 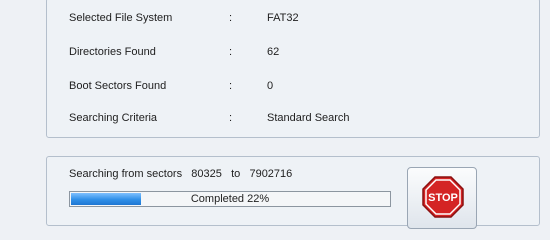 I want to click on progress-text: Completed 22%, so click(x=230, y=199).